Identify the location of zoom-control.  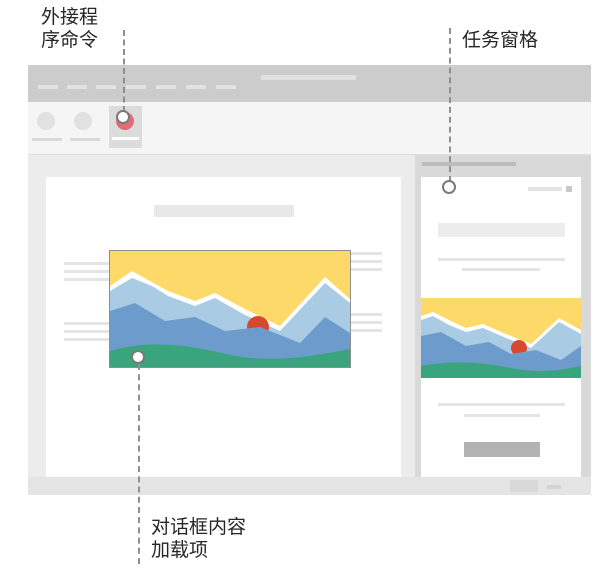
(554, 487).